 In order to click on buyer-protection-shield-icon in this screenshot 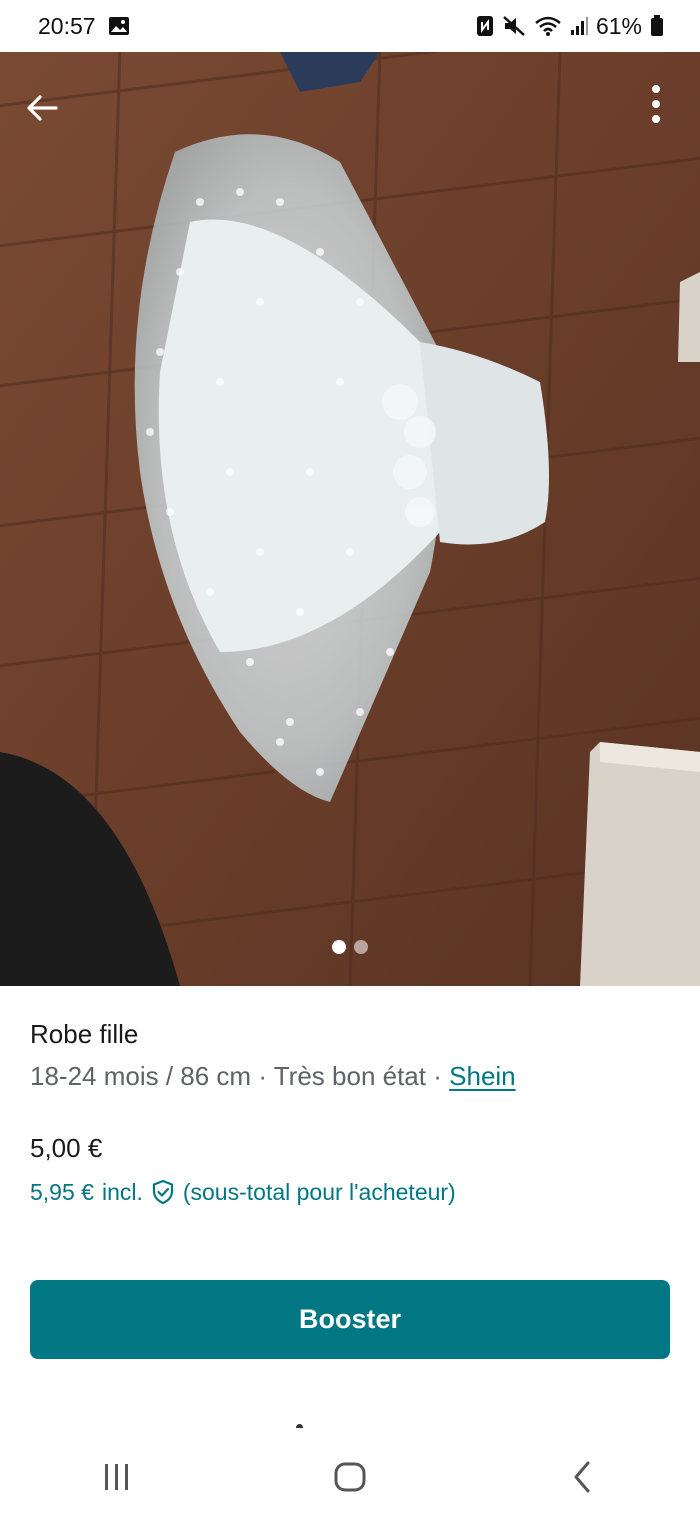, I will do `click(163, 1192)`.